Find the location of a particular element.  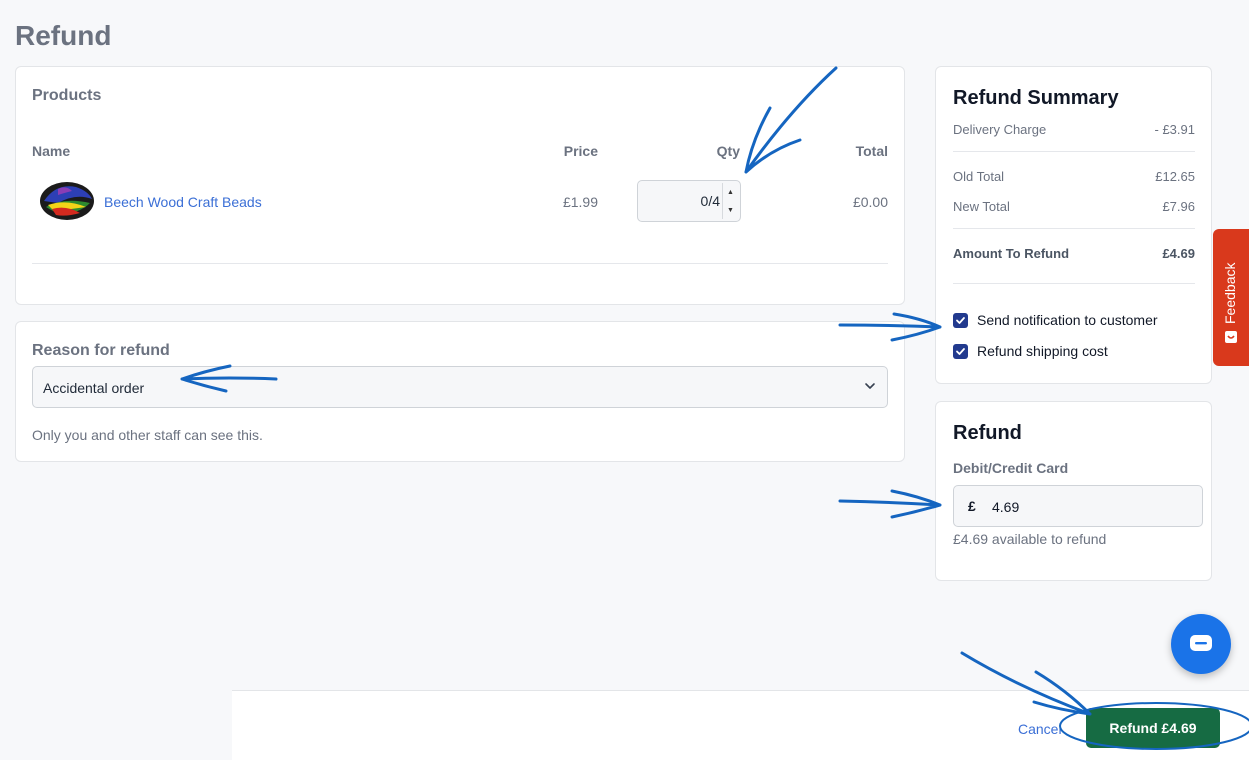

refund-submit-button: Refund £4.69 is located at coordinates (1153, 728).